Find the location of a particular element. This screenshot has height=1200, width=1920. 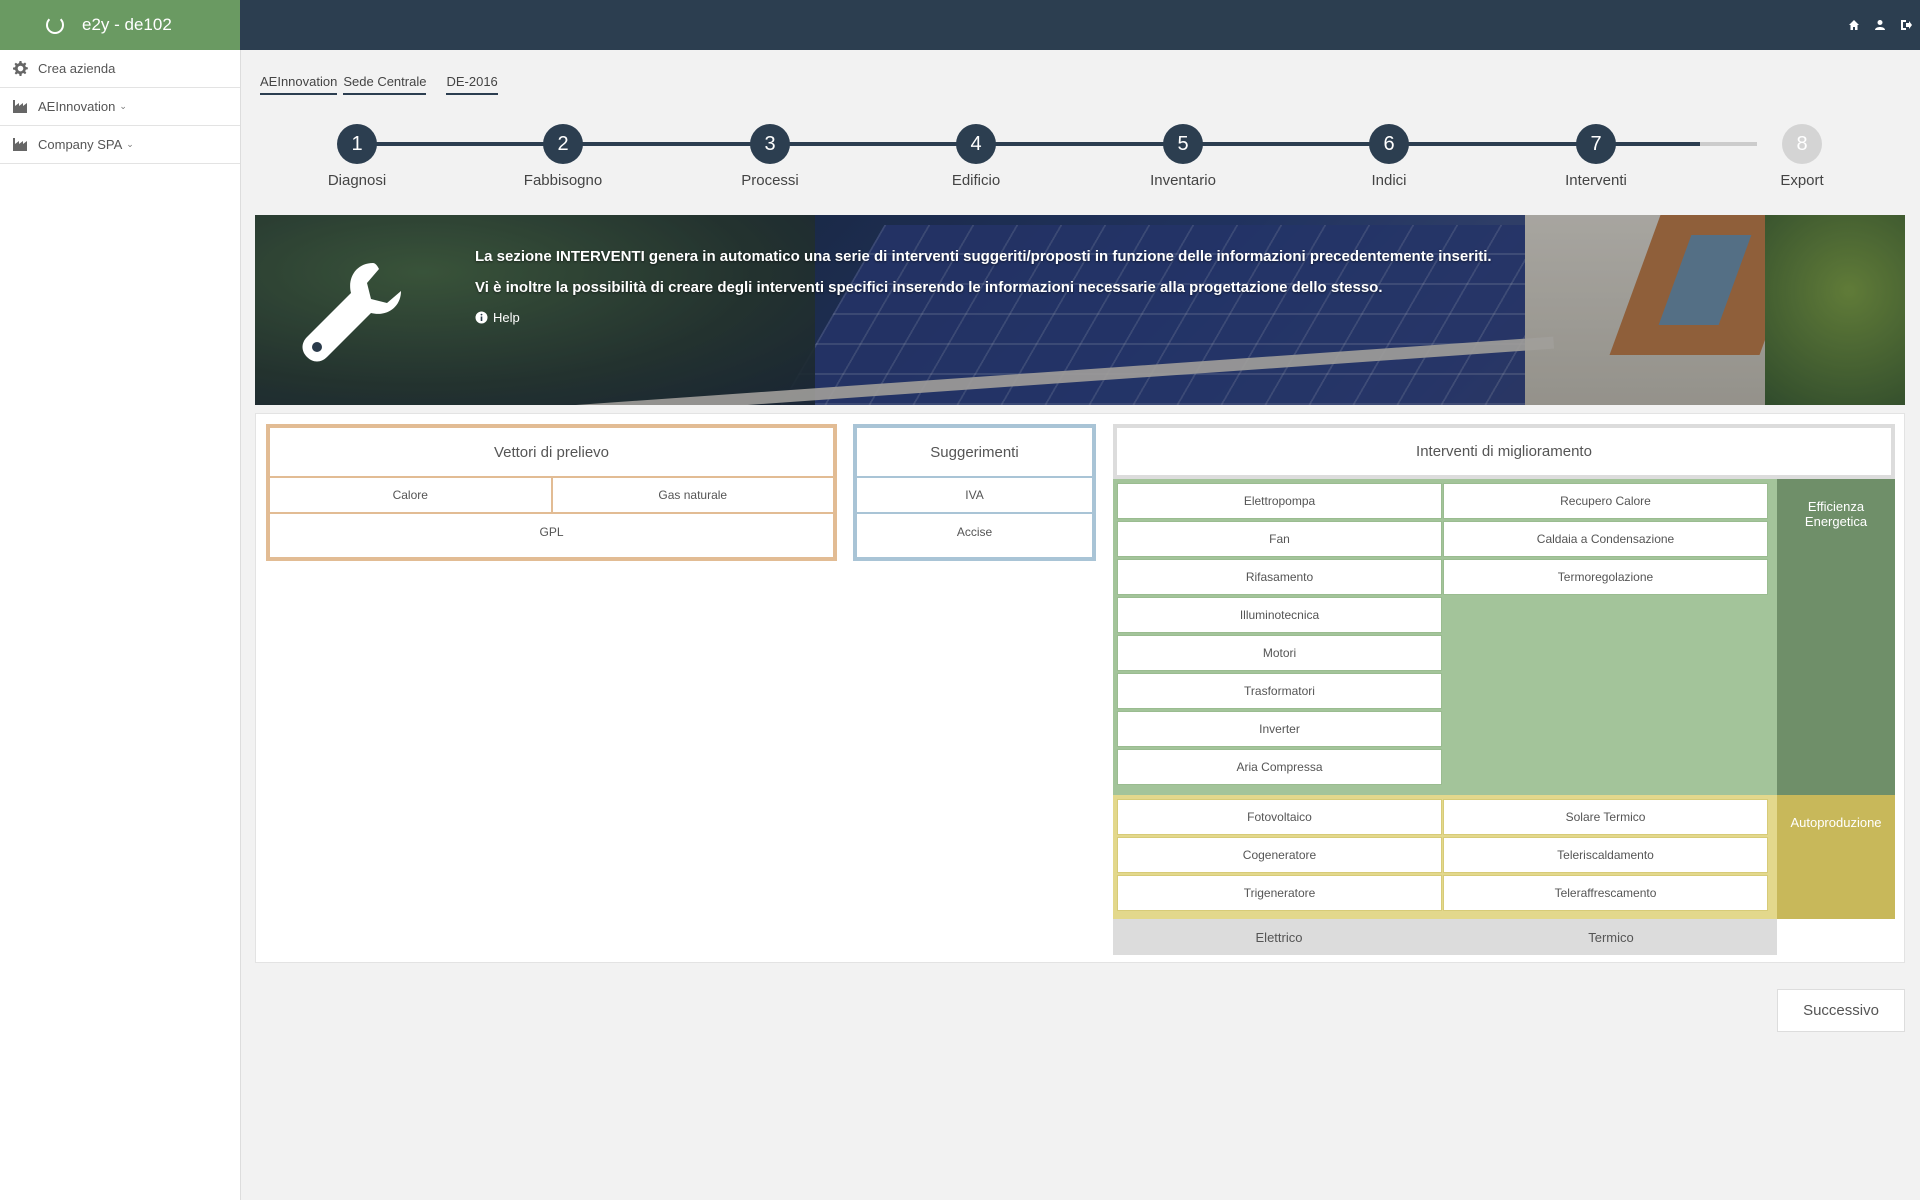

intervento-cogeneratore: Cogeneratore is located at coordinates (1279, 855).